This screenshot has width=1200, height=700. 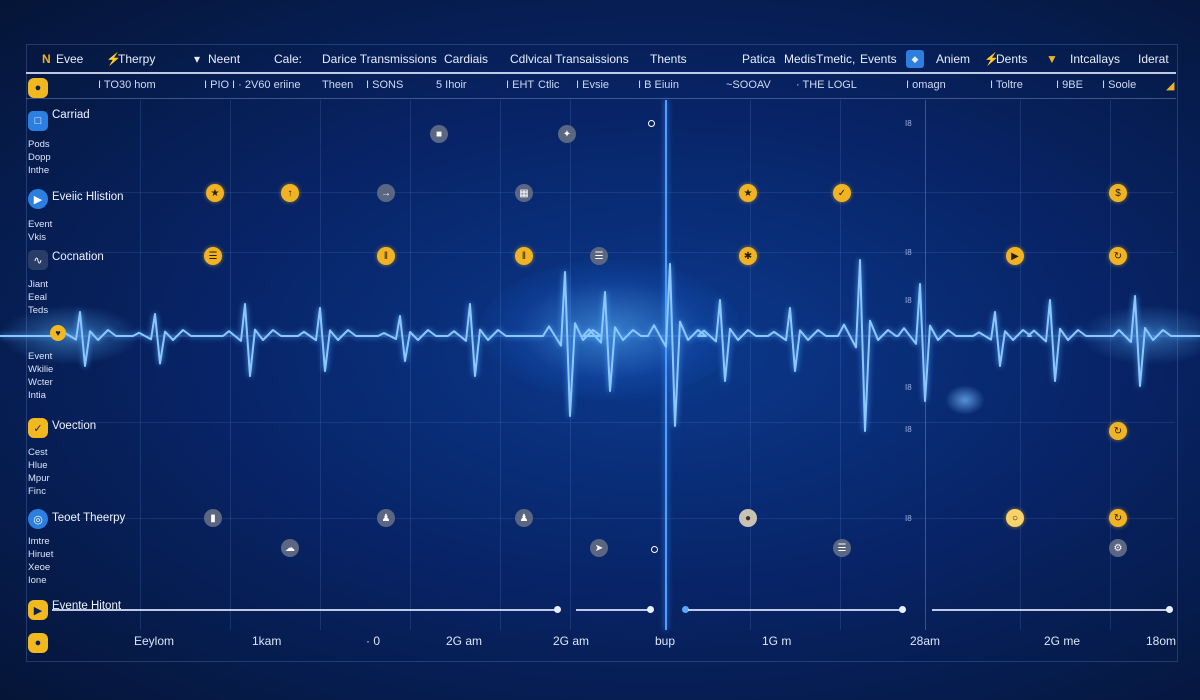 What do you see at coordinates (1118, 548) in the screenshot?
I see `settings-icon: ⚙` at bounding box center [1118, 548].